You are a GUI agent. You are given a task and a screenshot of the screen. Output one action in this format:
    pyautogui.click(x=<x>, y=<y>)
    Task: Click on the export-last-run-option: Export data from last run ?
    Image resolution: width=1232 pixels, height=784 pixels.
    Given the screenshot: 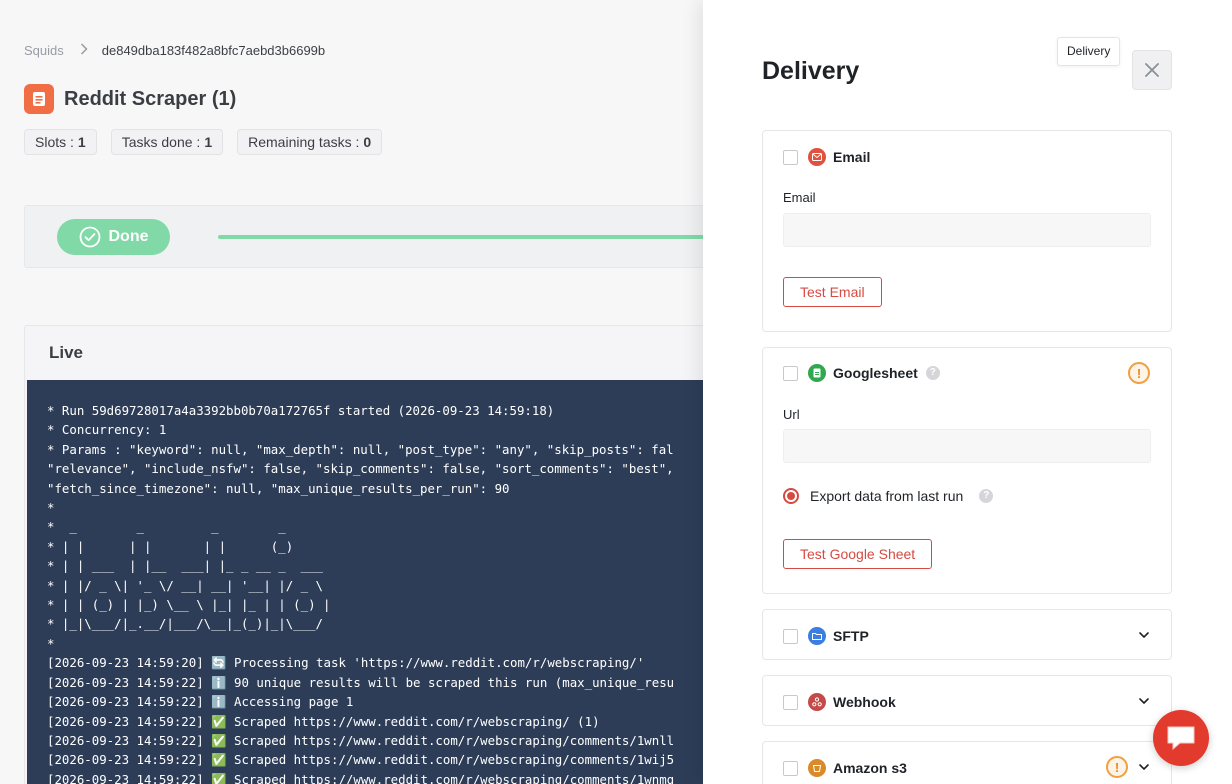 What is the action you would take?
    pyautogui.click(x=888, y=496)
    